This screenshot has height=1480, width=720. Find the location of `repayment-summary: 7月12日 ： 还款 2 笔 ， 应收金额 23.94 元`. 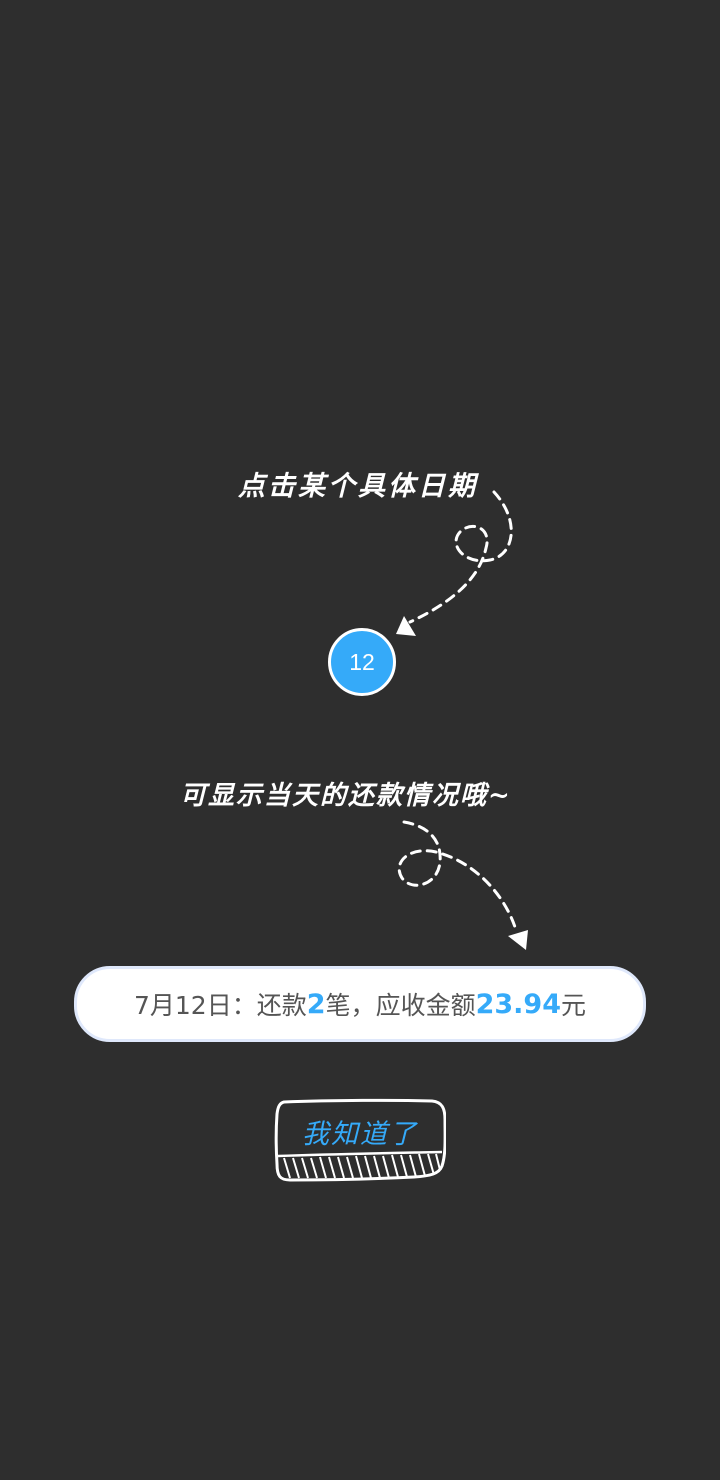

repayment-summary: 7月12日 ： 还款 2 笔 ， 应收金额 23.94 元 is located at coordinates (360, 1004).